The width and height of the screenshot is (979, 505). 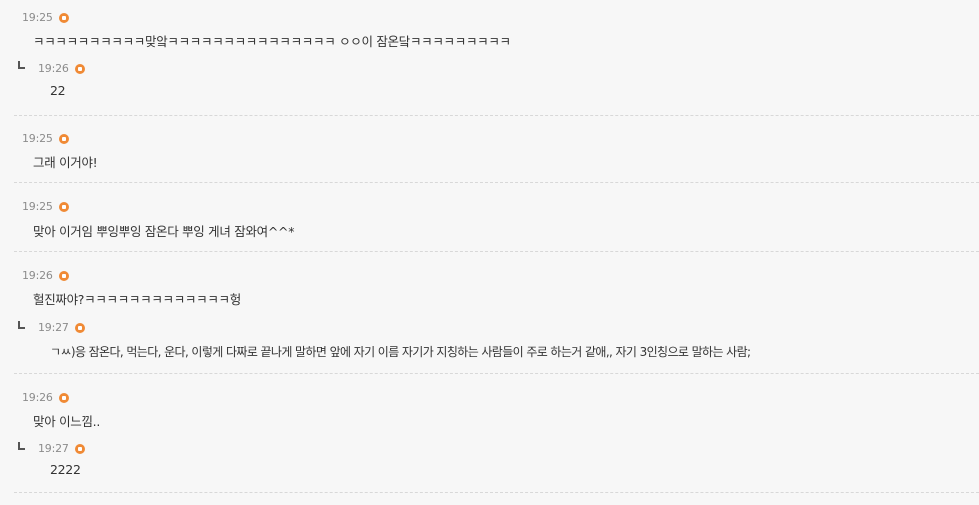 What do you see at coordinates (65, 162) in the screenshot?
I see `comment-text: 그래 이거야!` at bounding box center [65, 162].